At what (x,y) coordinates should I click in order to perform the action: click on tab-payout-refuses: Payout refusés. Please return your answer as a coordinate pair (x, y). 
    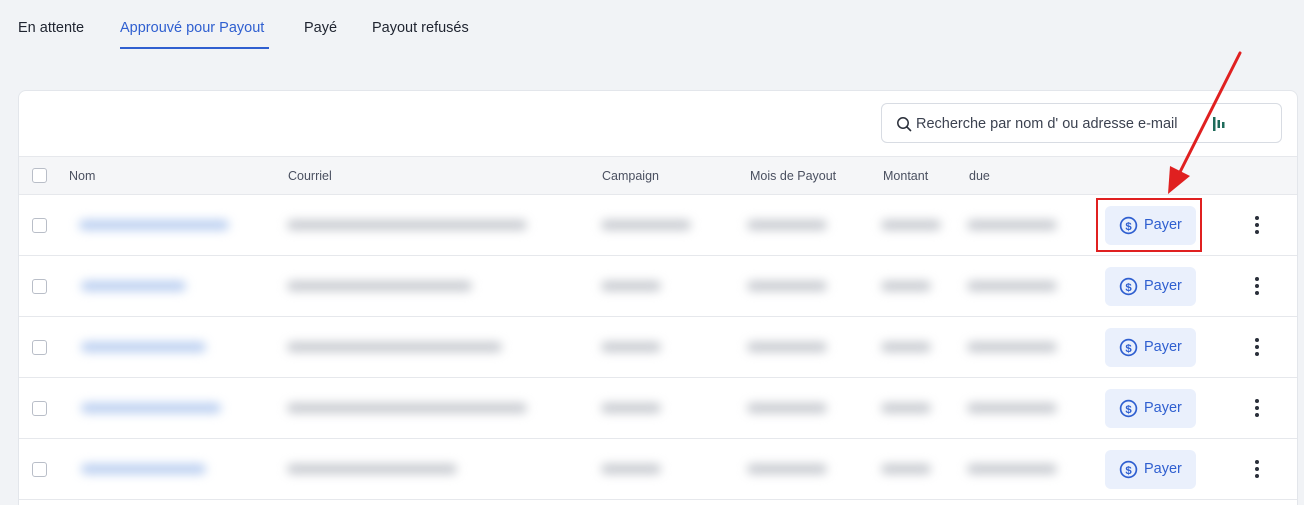
    Looking at the image, I should click on (420, 28).